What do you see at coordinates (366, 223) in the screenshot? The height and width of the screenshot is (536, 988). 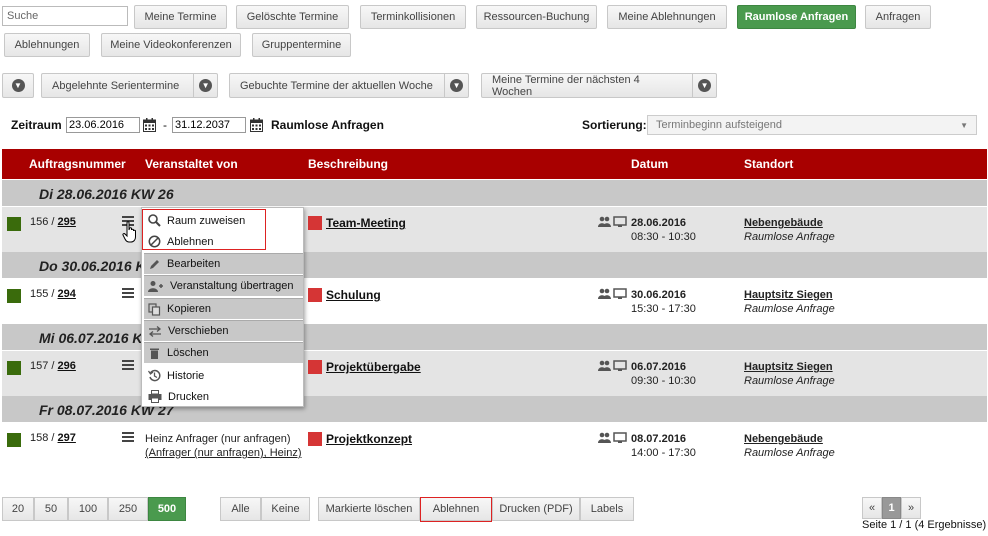 I see `description-link: Team-Meeting` at bounding box center [366, 223].